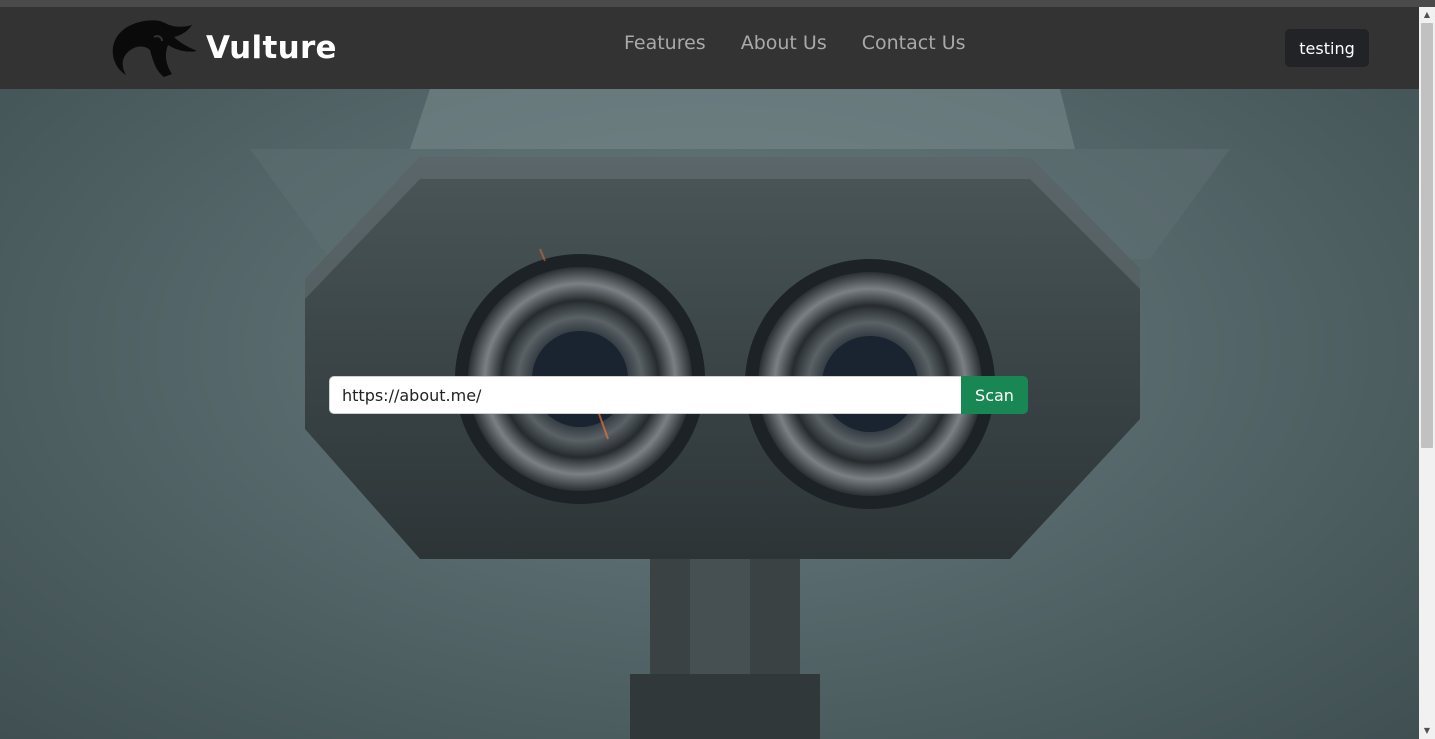  Describe the element at coordinates (645, 395) in the screenshot. I see `url-input` at that location.